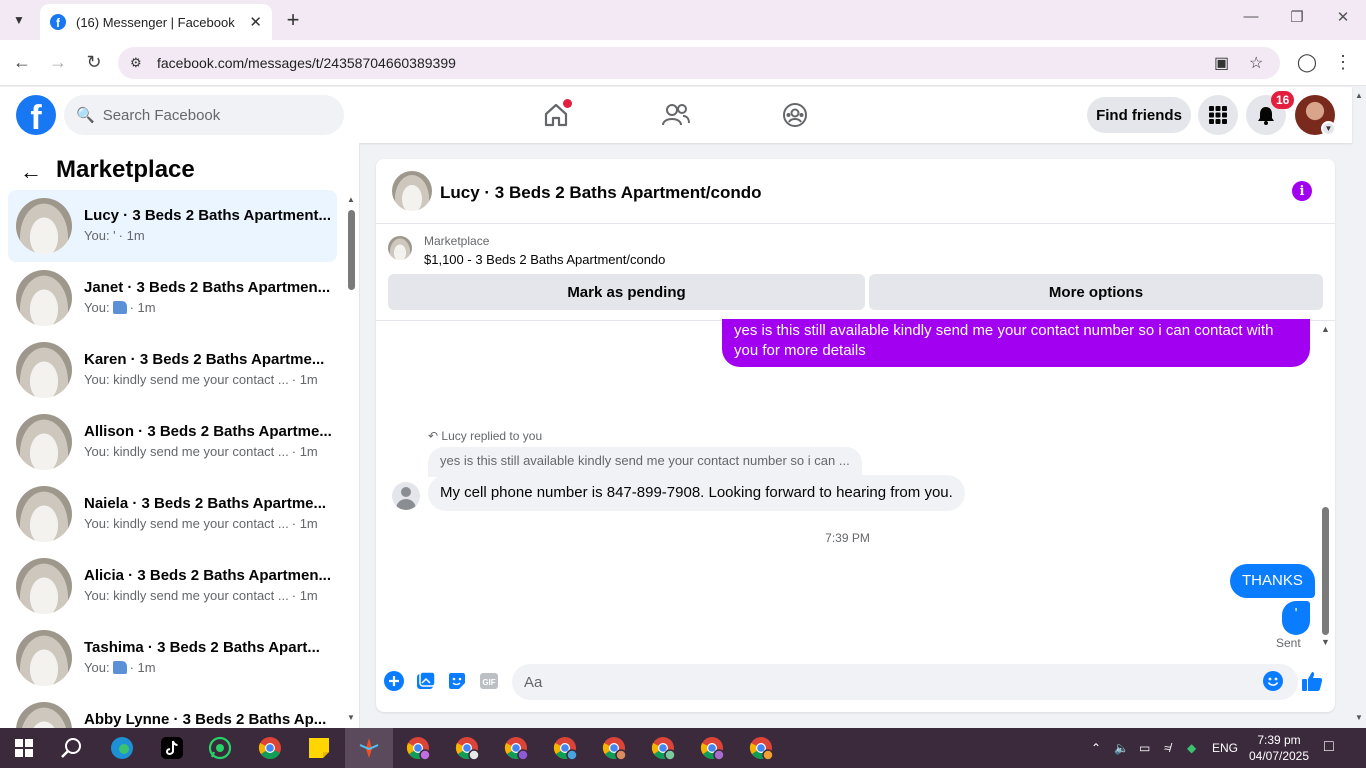 The height and width of the screenshot is (768, 1366). I want to click on close-tab-icon: ✕, so click(255, 22).